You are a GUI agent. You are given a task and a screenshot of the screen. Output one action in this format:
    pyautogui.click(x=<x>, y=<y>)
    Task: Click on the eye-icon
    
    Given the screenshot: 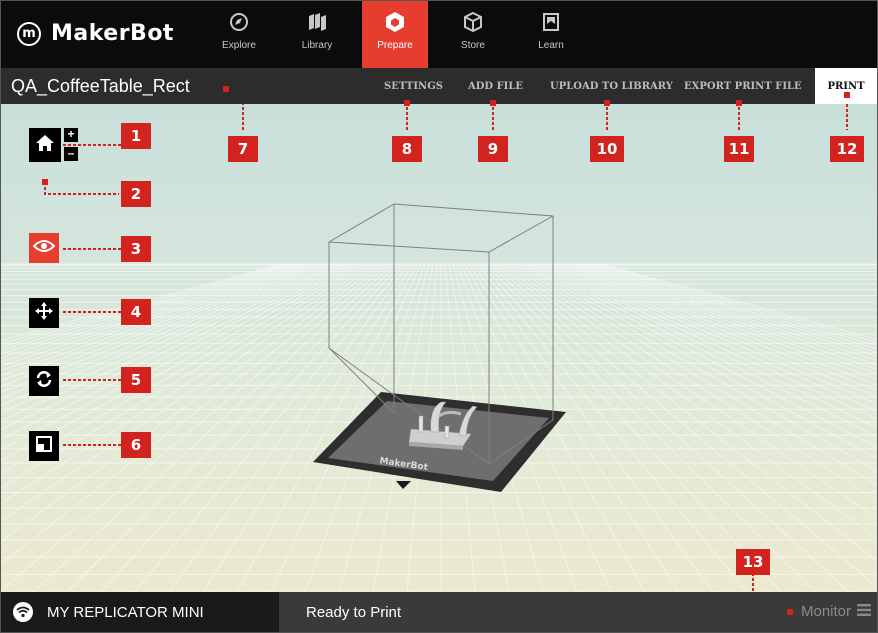 What is the action you would take?
    pyautogui.click(x=44, y=248)
    